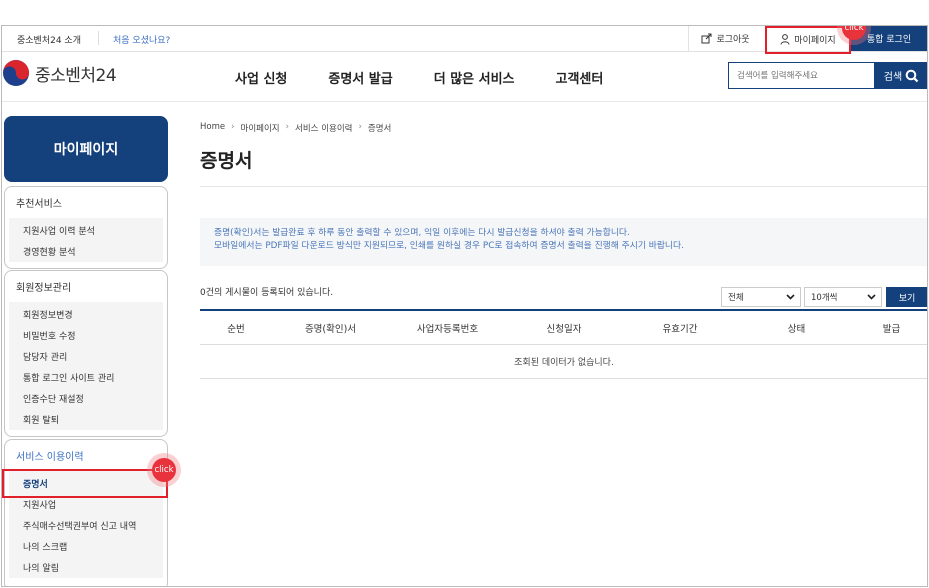 This screenshot has height=588, width=929. What do you see at coordinates (893, 77) in the screenshot?
I see `search-button-label: 검색` at bounding box center [893, 77].